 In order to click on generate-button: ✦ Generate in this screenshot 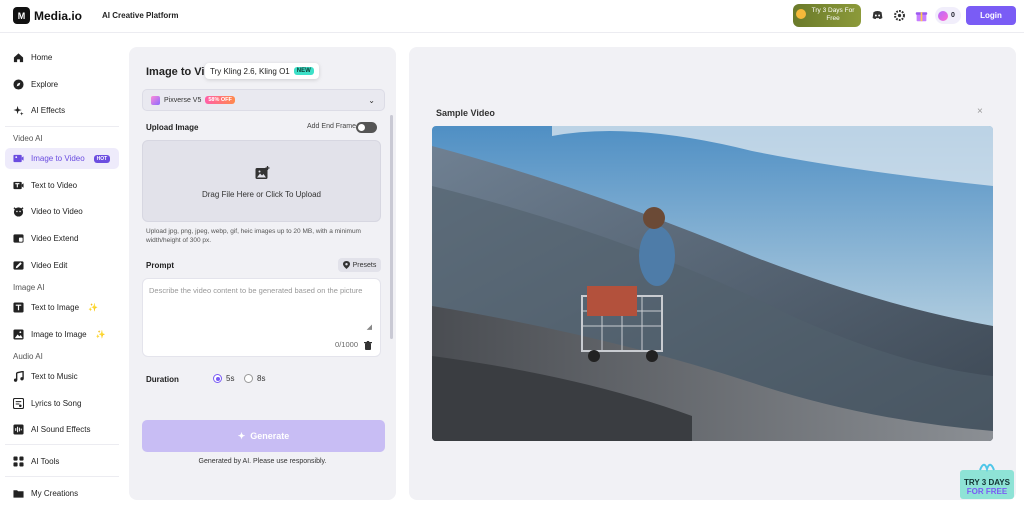, I will do `click(263, 436)`.